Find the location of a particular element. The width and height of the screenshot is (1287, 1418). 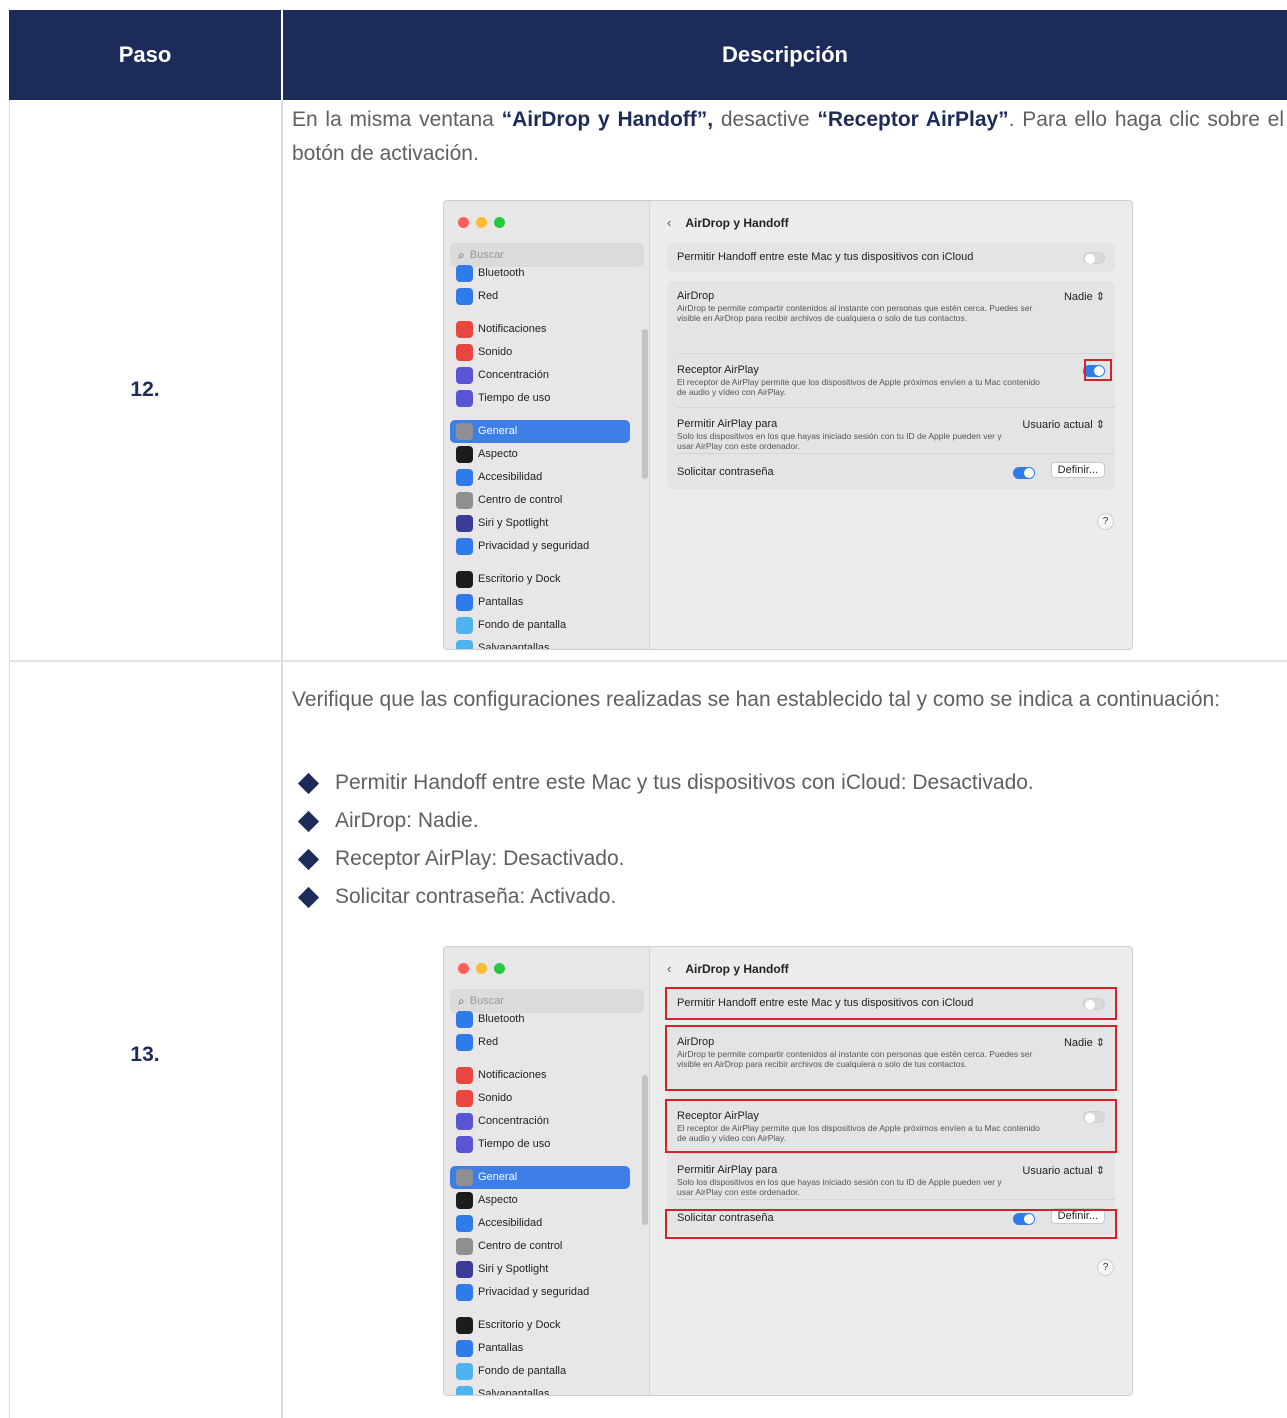

checklist-item: Solicitar contraseña: Activado. is located at coordinates (787, 897).